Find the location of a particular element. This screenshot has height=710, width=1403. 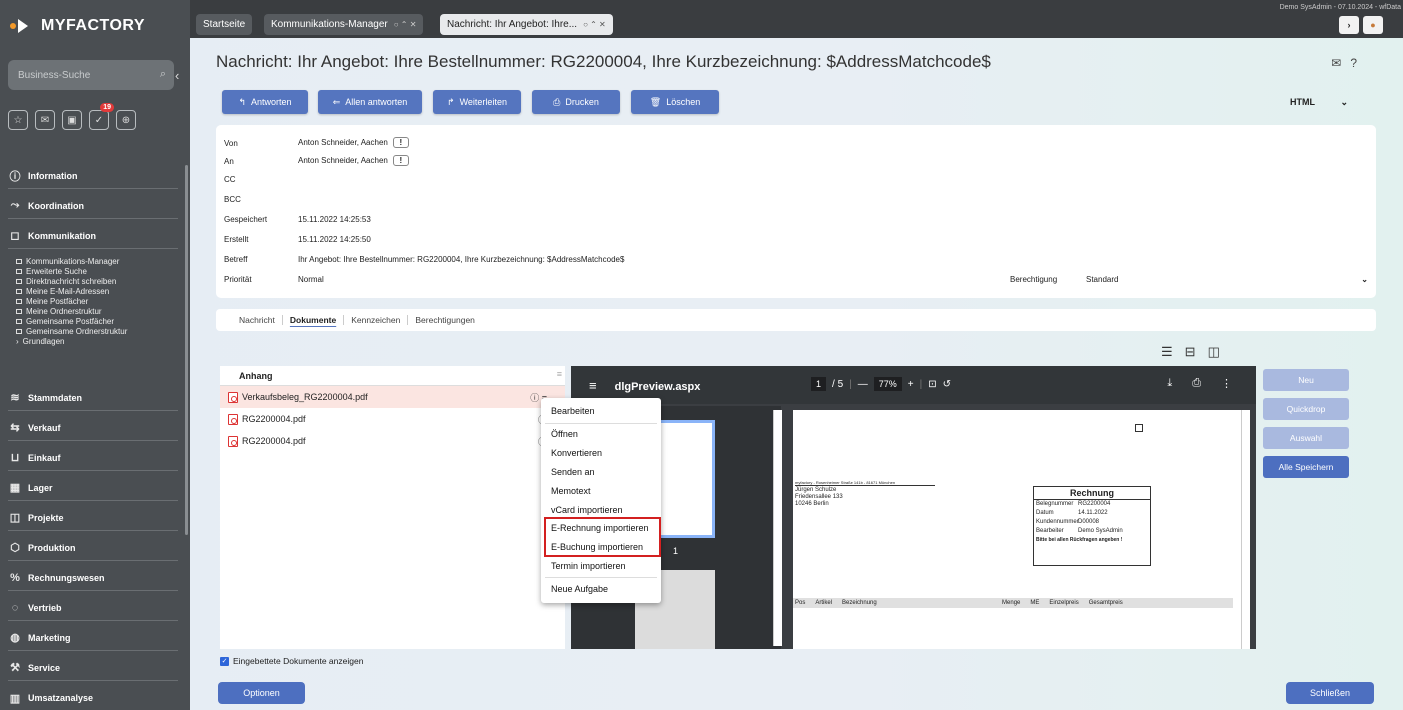

more-icon: ⋮ is located at coordinates (1226, 383).